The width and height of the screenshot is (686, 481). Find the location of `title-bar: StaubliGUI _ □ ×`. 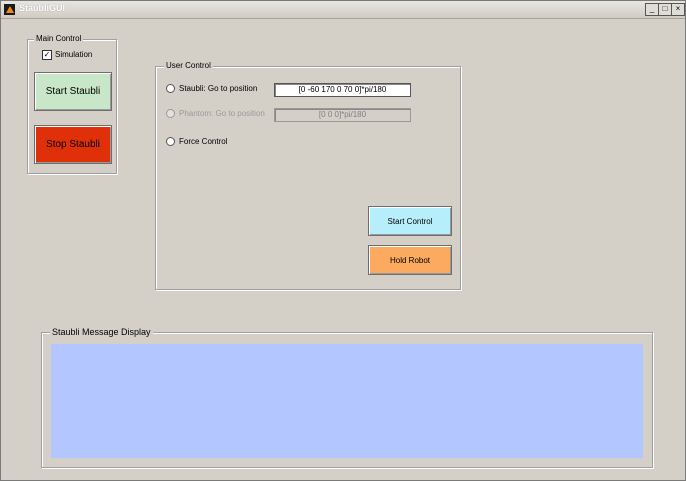

title-bar: StaubliGUI _ □ × is located at coordinates (343, 10).